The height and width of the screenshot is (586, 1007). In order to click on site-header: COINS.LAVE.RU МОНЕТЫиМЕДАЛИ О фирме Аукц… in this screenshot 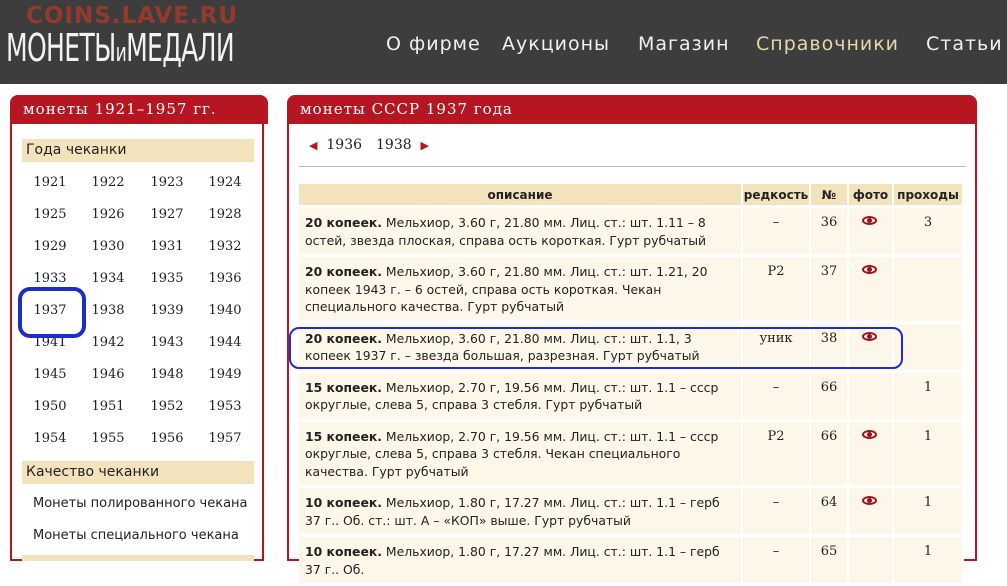, I will do `click(503, 42)`.